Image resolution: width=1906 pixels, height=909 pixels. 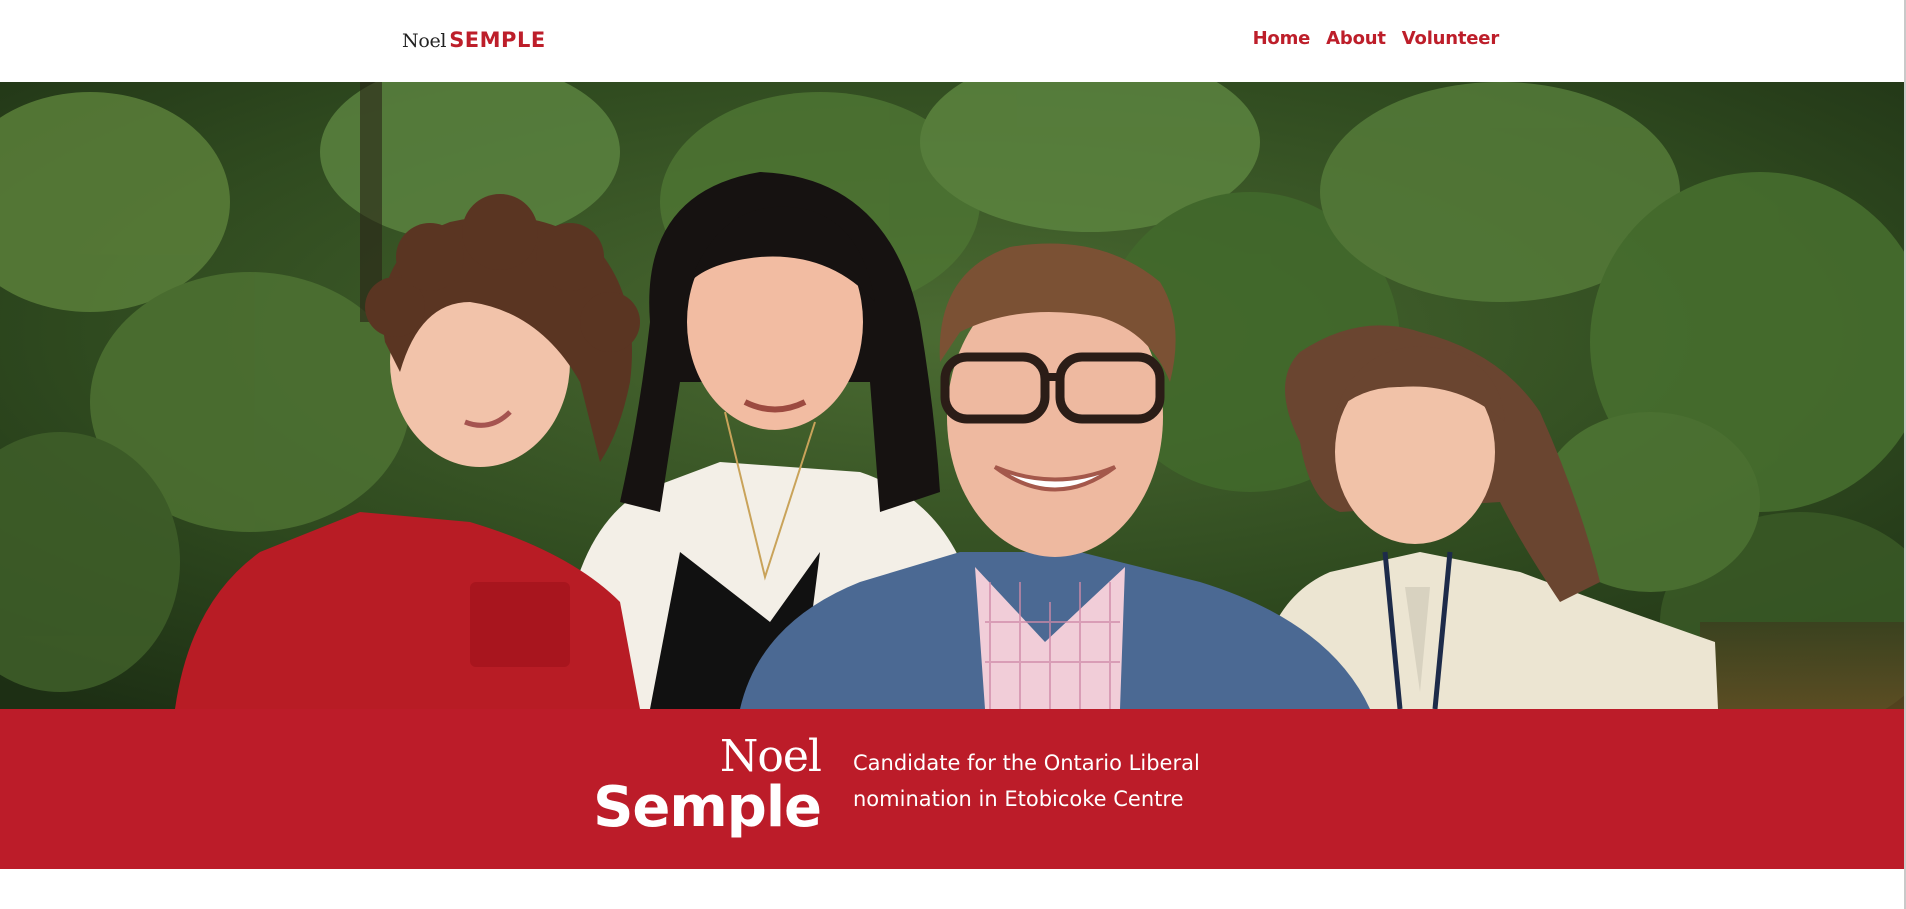 What do you see at coordinates (770, 756) in the screenshot?
I see `banner-first-name: Noel` at bounding box center [770, 756].